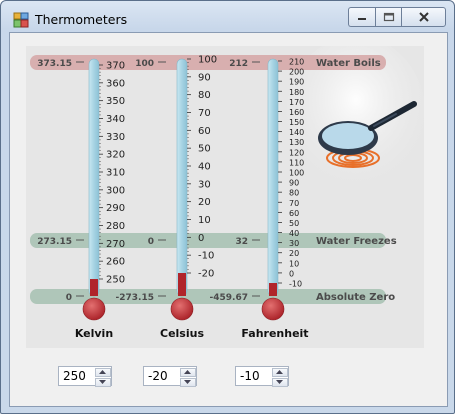  I want to click on boils-fahrenheit-label: 212, so click(238, 64).